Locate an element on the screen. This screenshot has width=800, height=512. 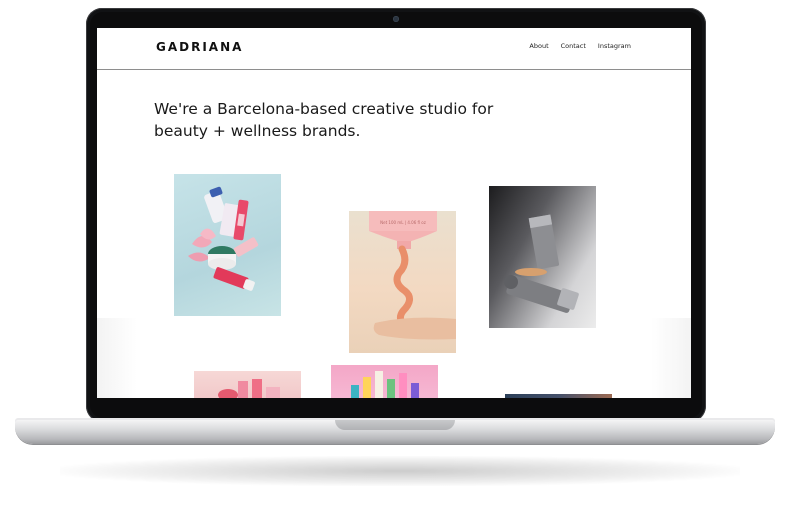
silver-tubes-illustration is located at coordinates (541, 263).